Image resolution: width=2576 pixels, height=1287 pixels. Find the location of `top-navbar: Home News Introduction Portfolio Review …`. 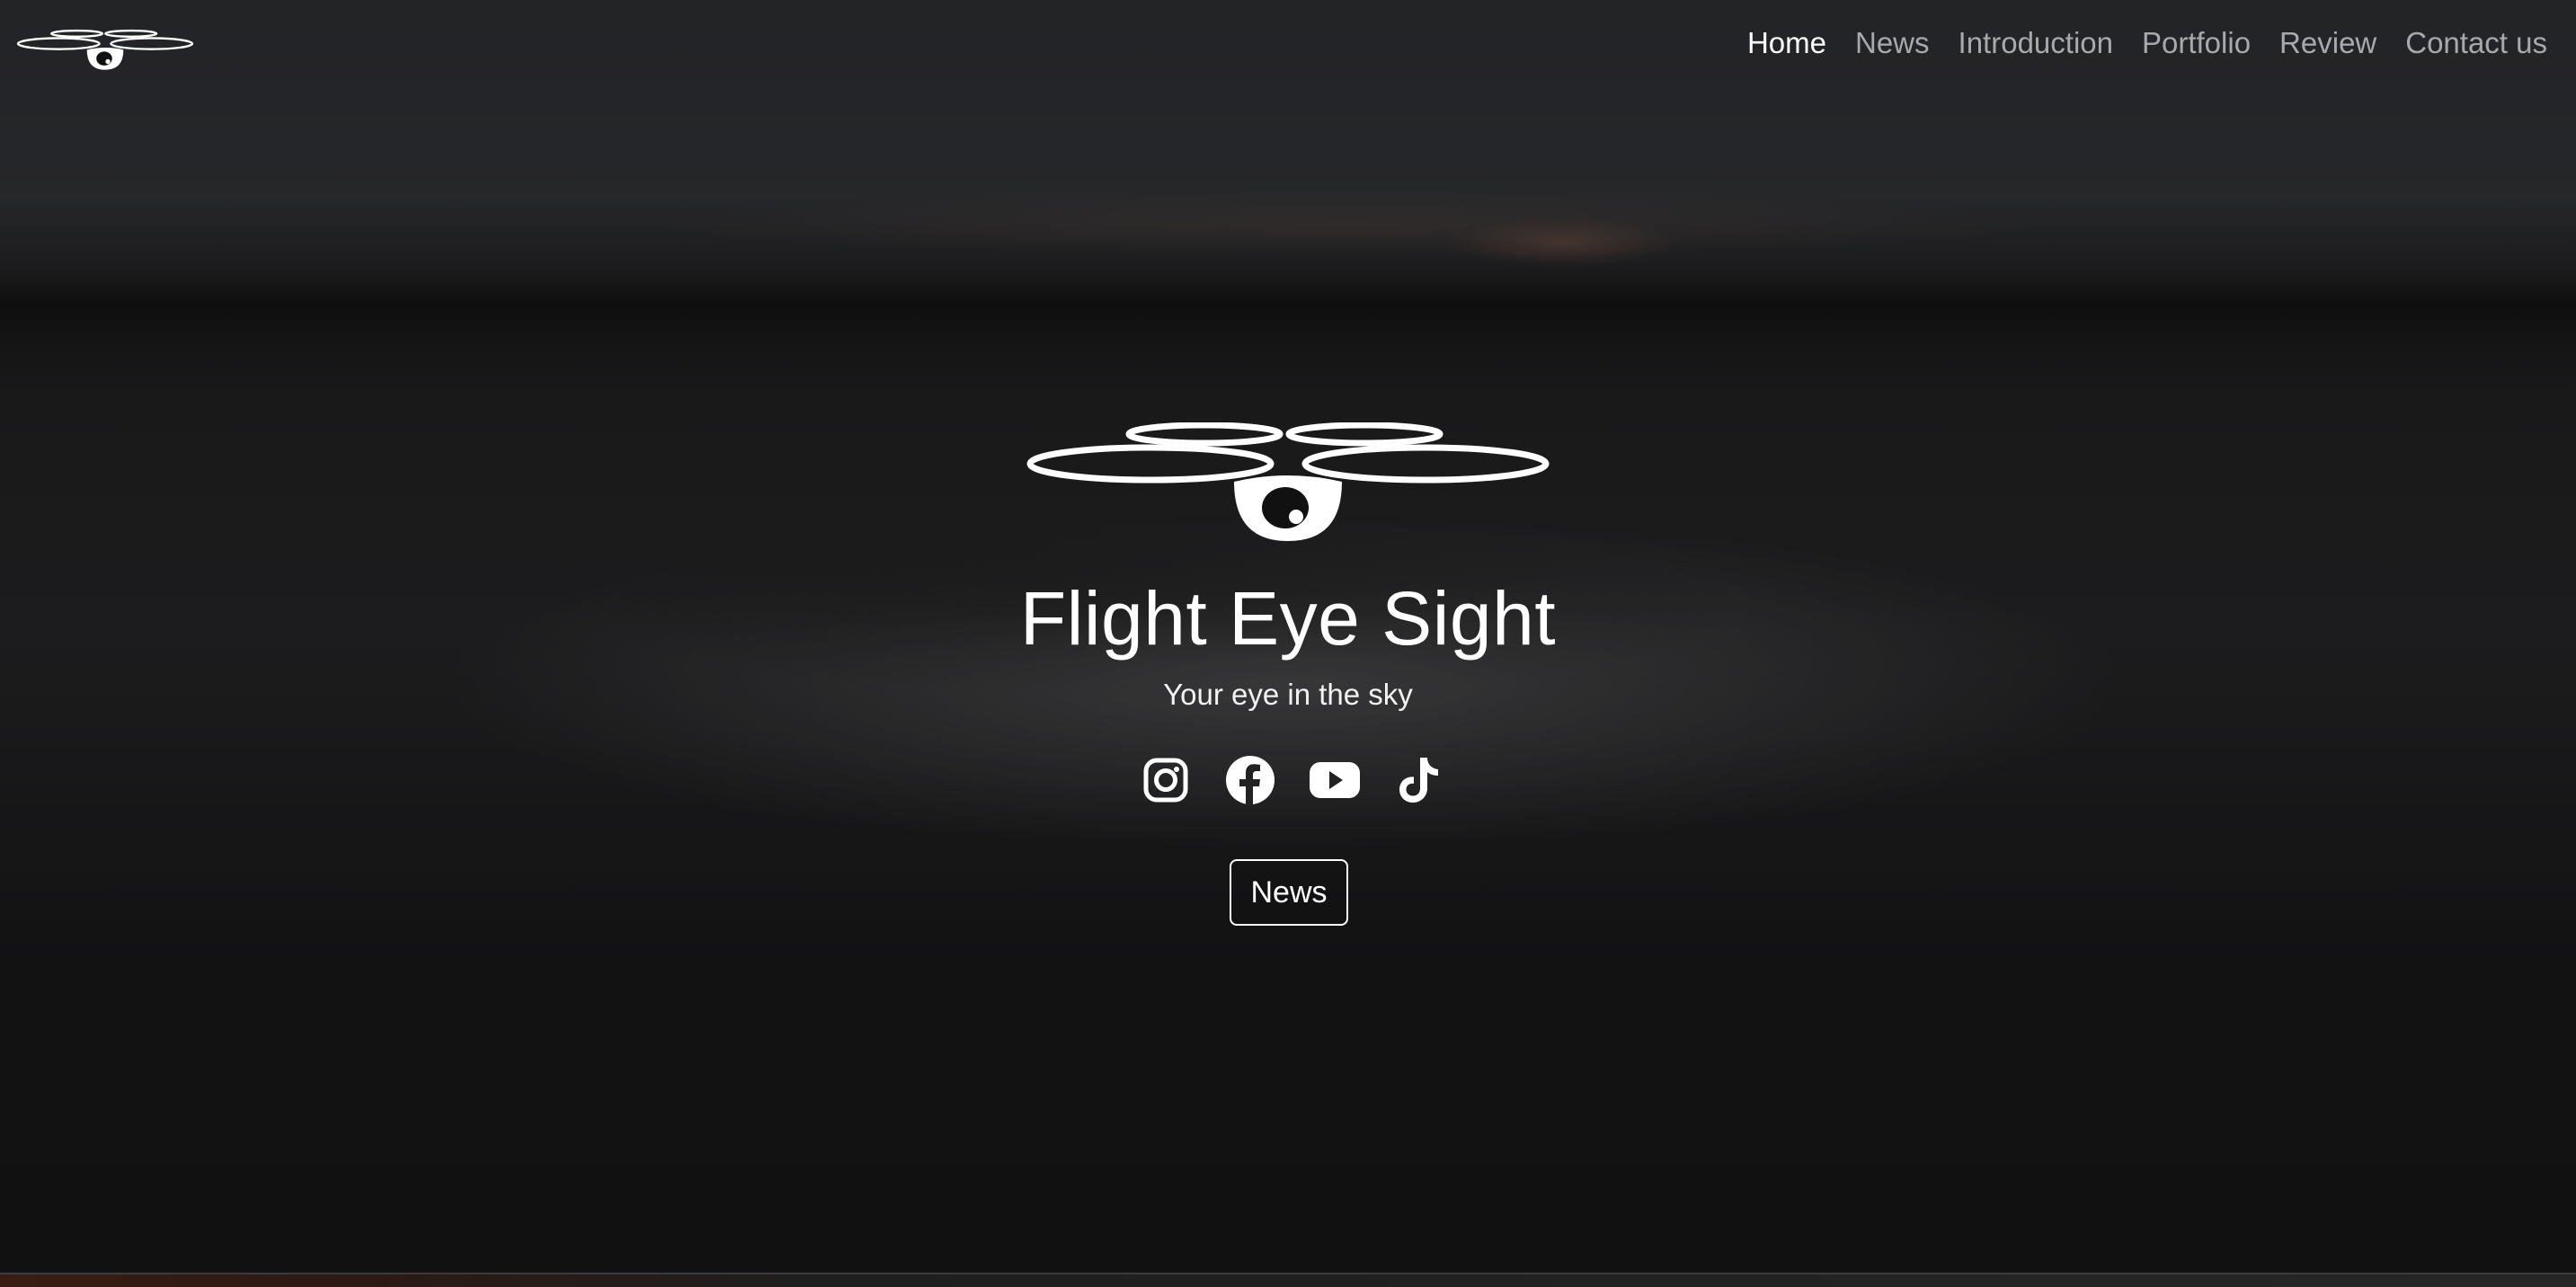

top-navbar: Home News Introduction Portfolio Review … is located at coordinates (1288, 43).